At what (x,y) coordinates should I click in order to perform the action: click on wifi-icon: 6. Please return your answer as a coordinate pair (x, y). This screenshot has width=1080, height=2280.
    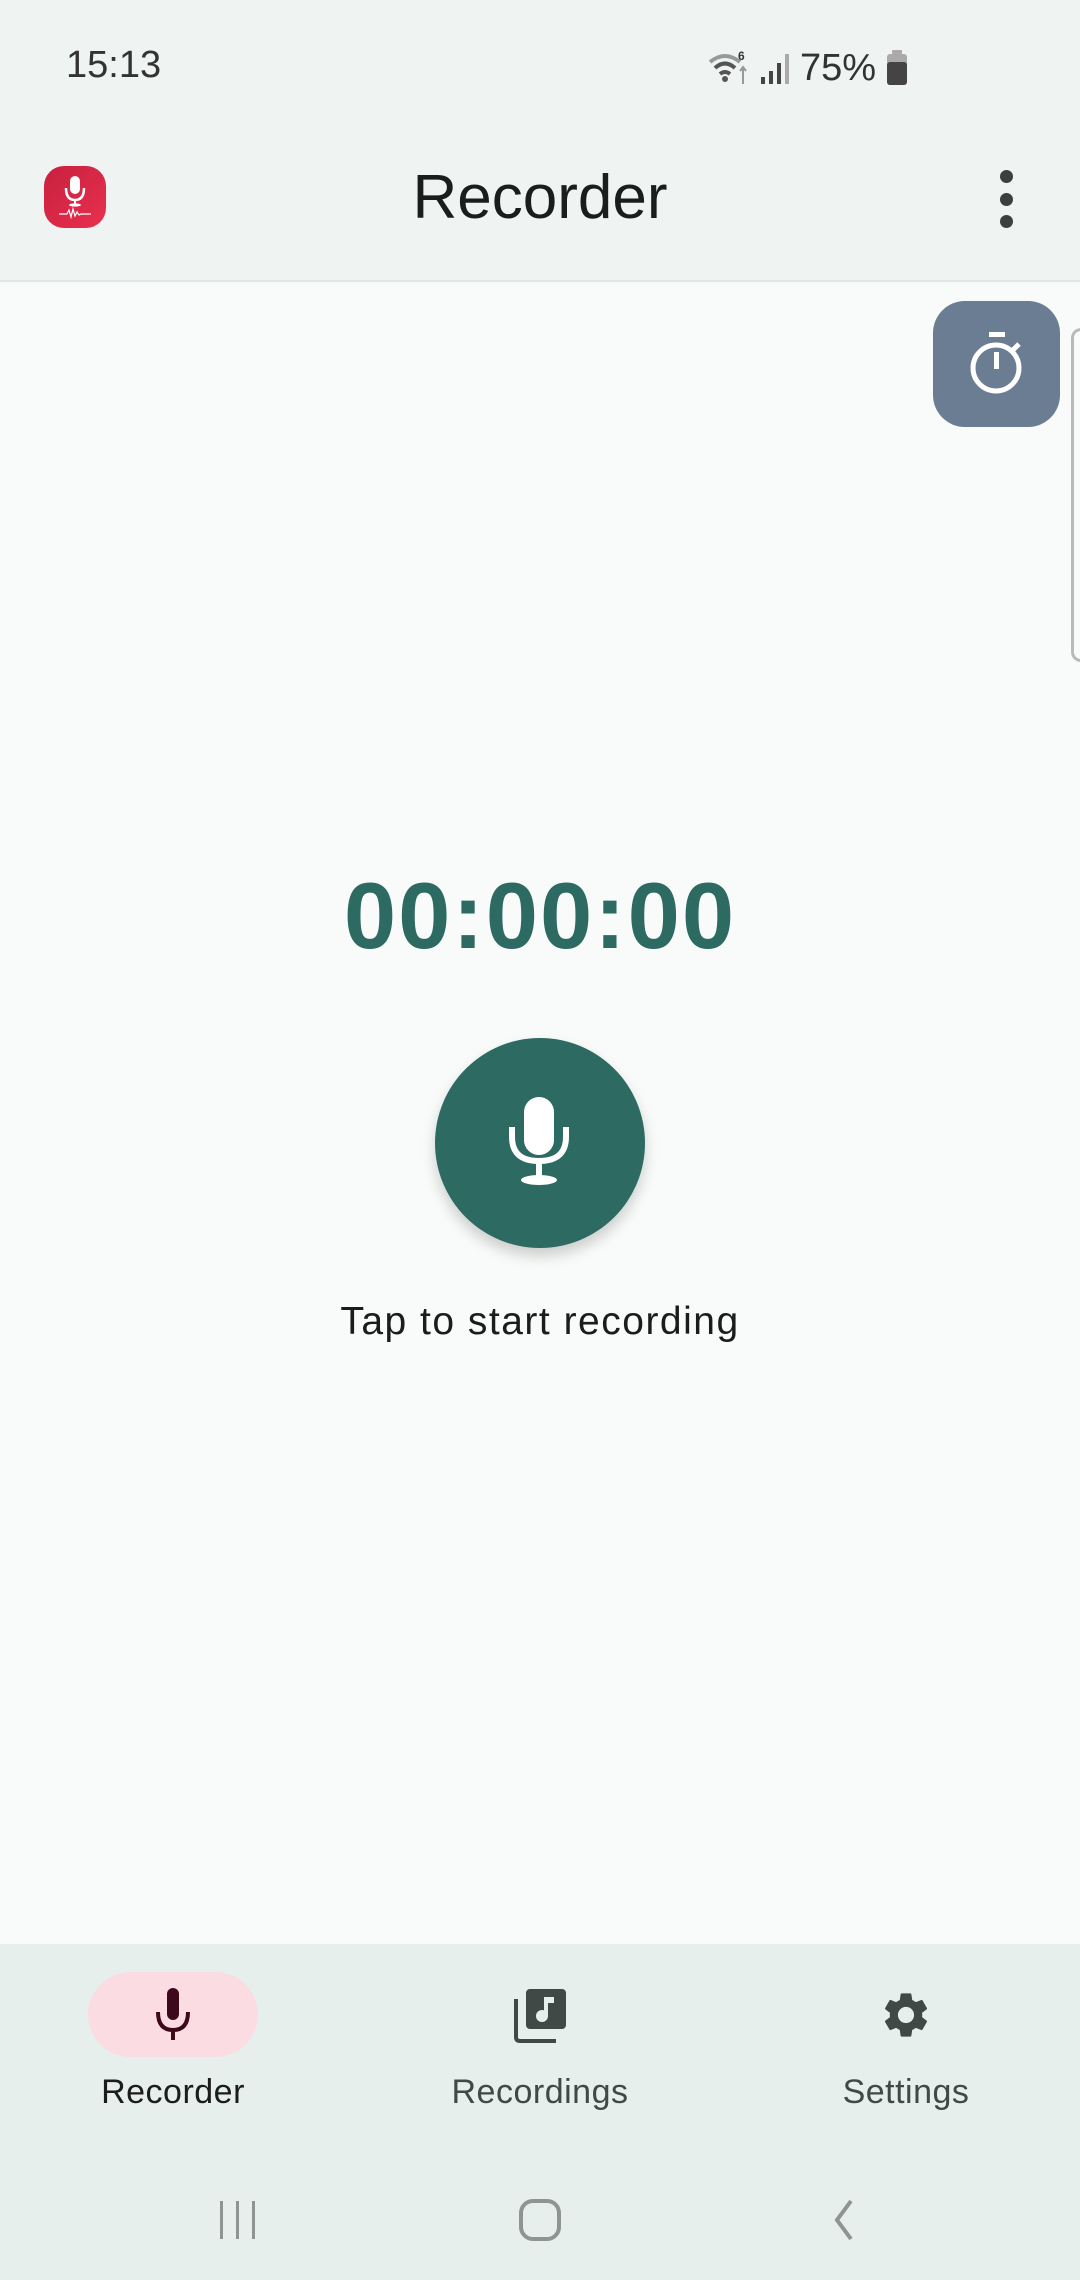
    Looking at the image, I should click on (727, 67).